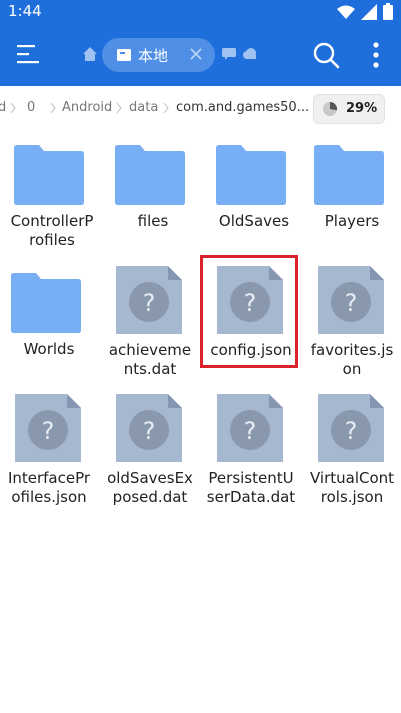  Describe the element at coordinates (254, 221) in the screenshot. I see `item-name: OldSaves` at that location.